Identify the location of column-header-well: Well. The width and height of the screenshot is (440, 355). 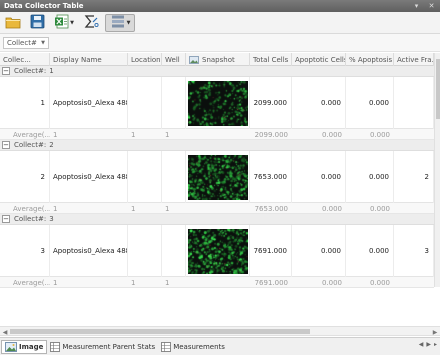
(174, 59).